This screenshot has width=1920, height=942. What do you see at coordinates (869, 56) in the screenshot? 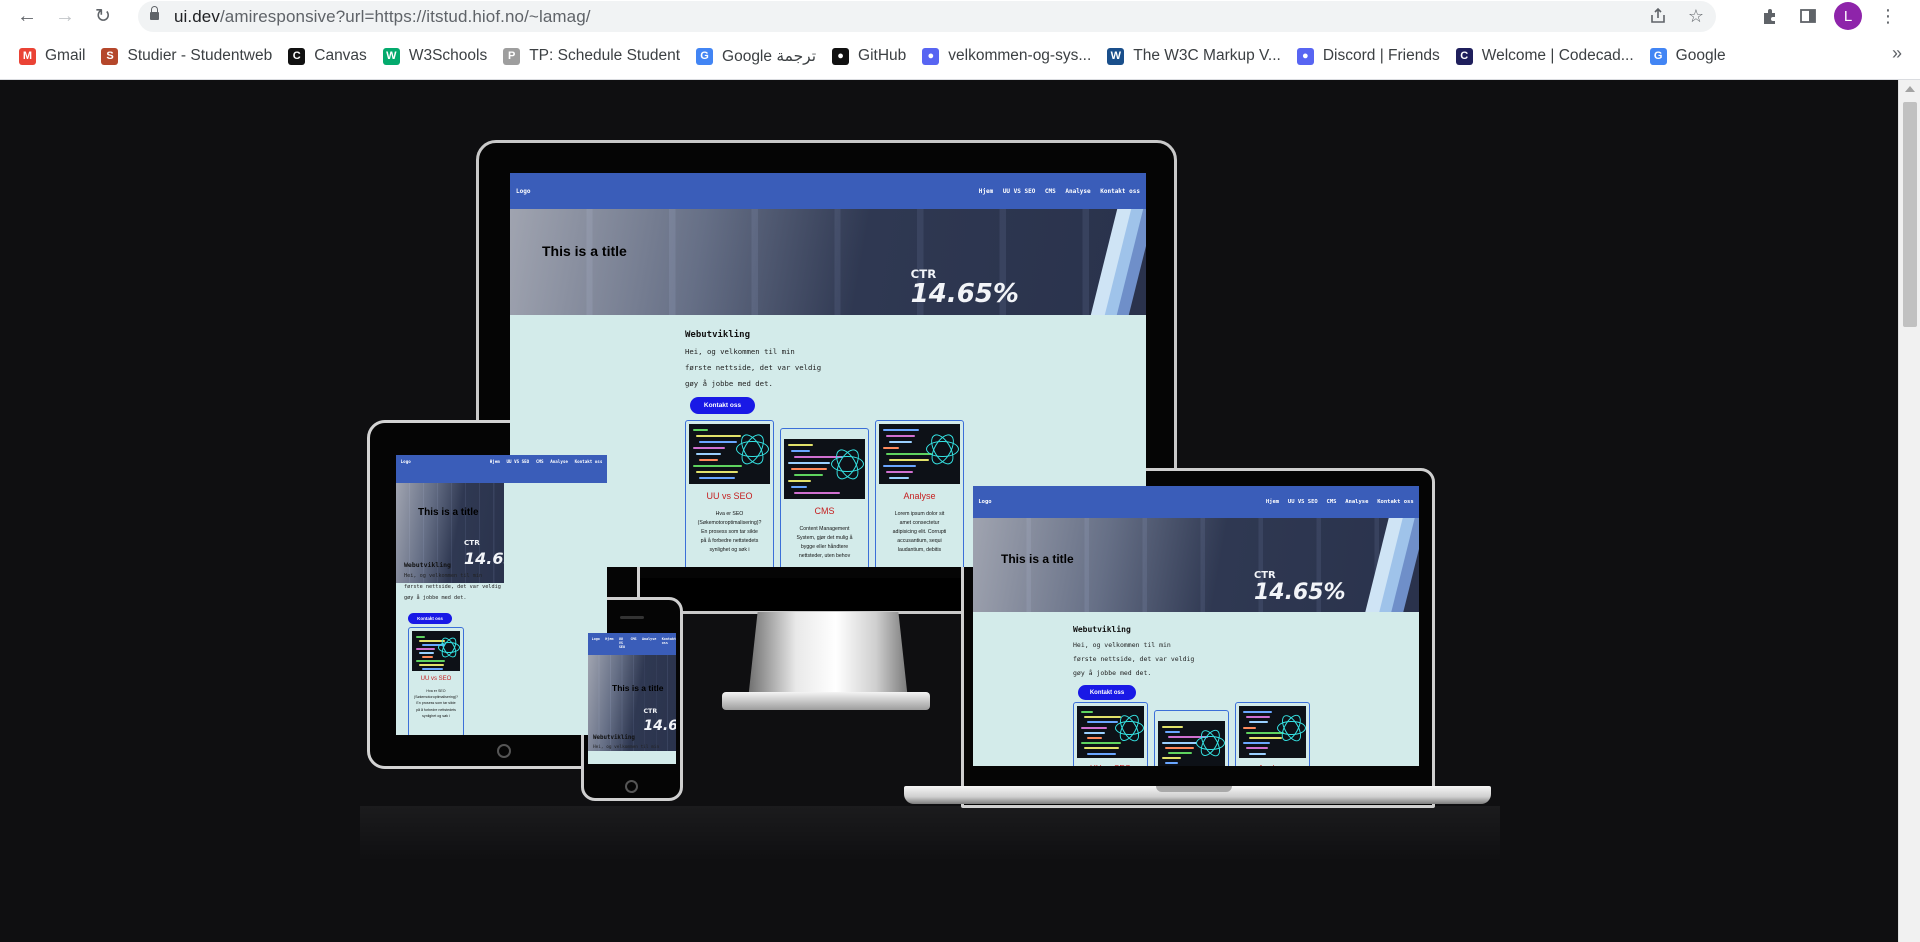
I see `bookmark-item: ● GitHub` at bounding box center [869, 56].